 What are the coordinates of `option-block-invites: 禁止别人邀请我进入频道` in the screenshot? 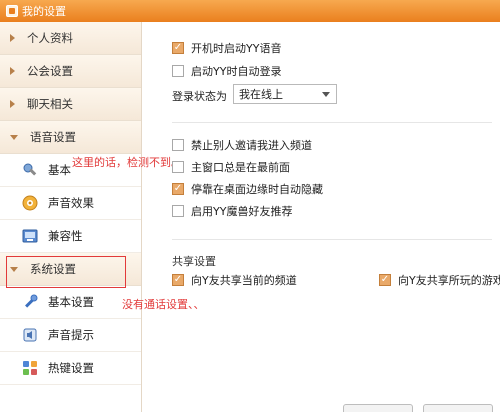 It's located at (242, 145).